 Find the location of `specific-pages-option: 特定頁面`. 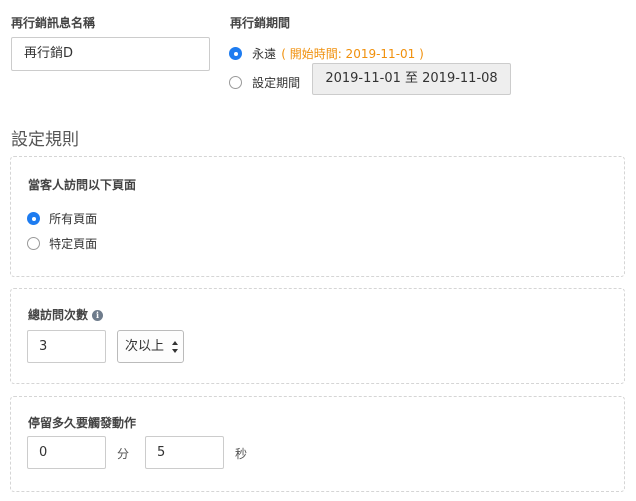

specific-pages-option: 特定頁面 is located at coordinates (62, 242).